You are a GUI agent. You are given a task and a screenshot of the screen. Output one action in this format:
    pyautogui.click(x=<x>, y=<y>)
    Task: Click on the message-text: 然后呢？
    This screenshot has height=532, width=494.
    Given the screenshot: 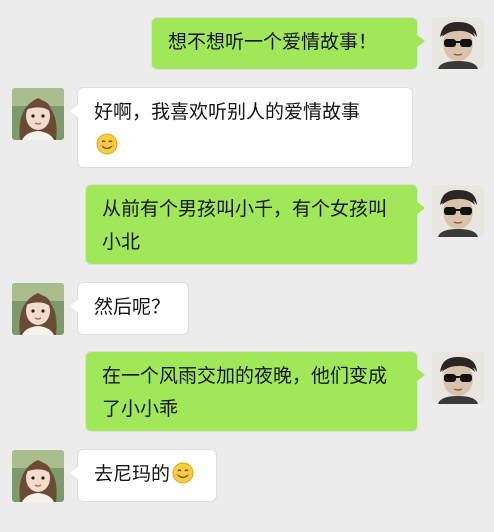 What is the action you would take?
    pyautogui.click(x=132, y=307)
    